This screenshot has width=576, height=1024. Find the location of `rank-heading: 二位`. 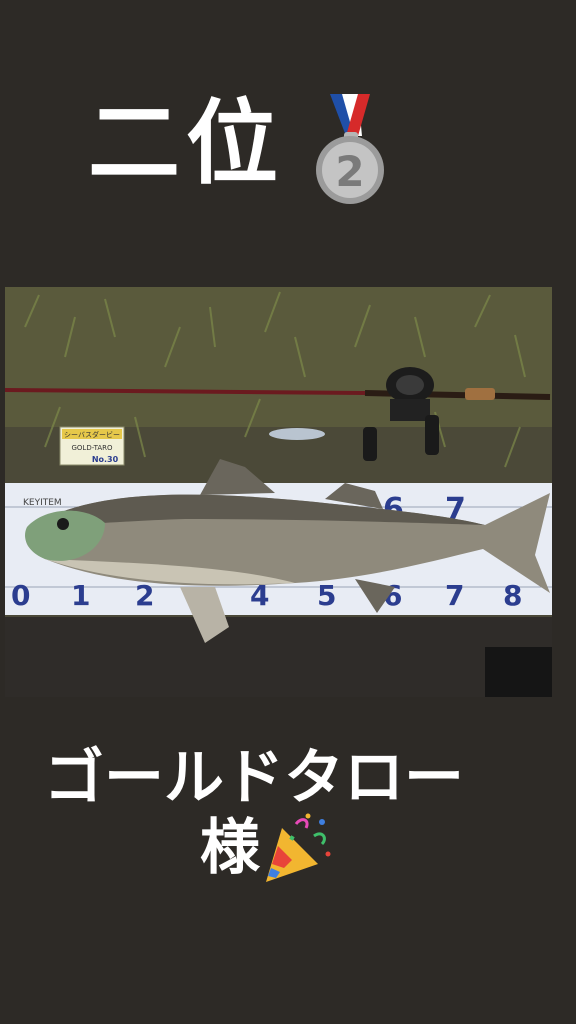

rank-heading: 二位 is located at coordinates (186, 144).